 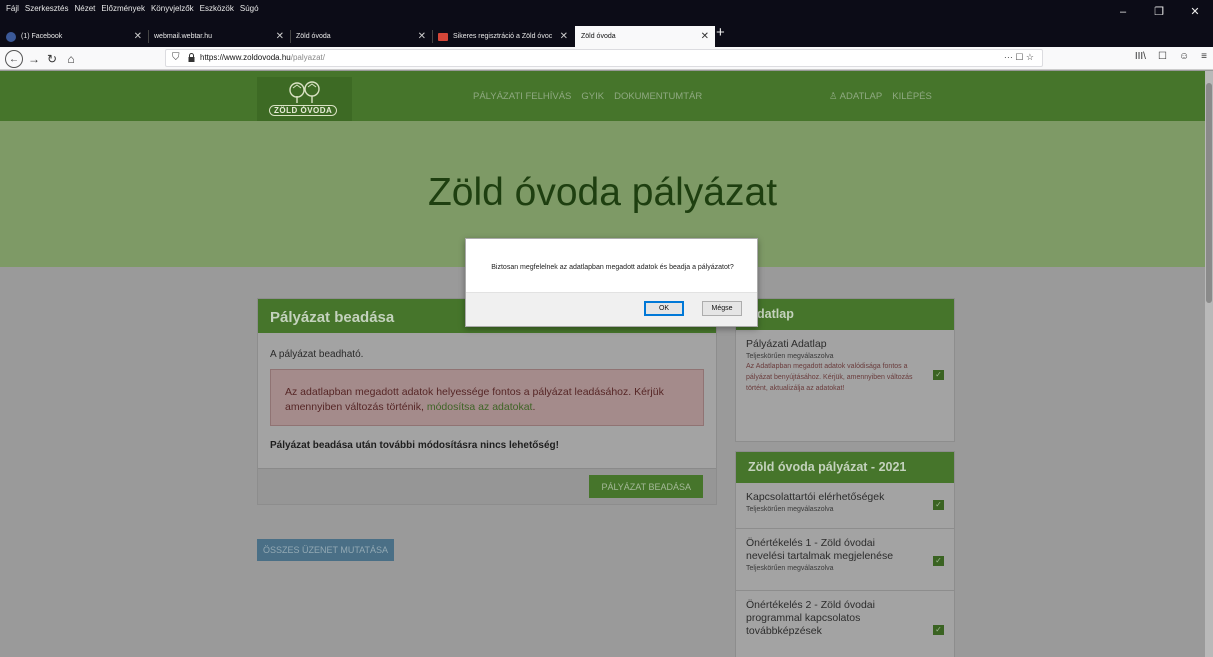 What do you see at coordinates (645, 36) in the screenshot?
I see `tab-zold-ovoda-active: Zöld óvoda ✕` at bounding box center [645, 36].